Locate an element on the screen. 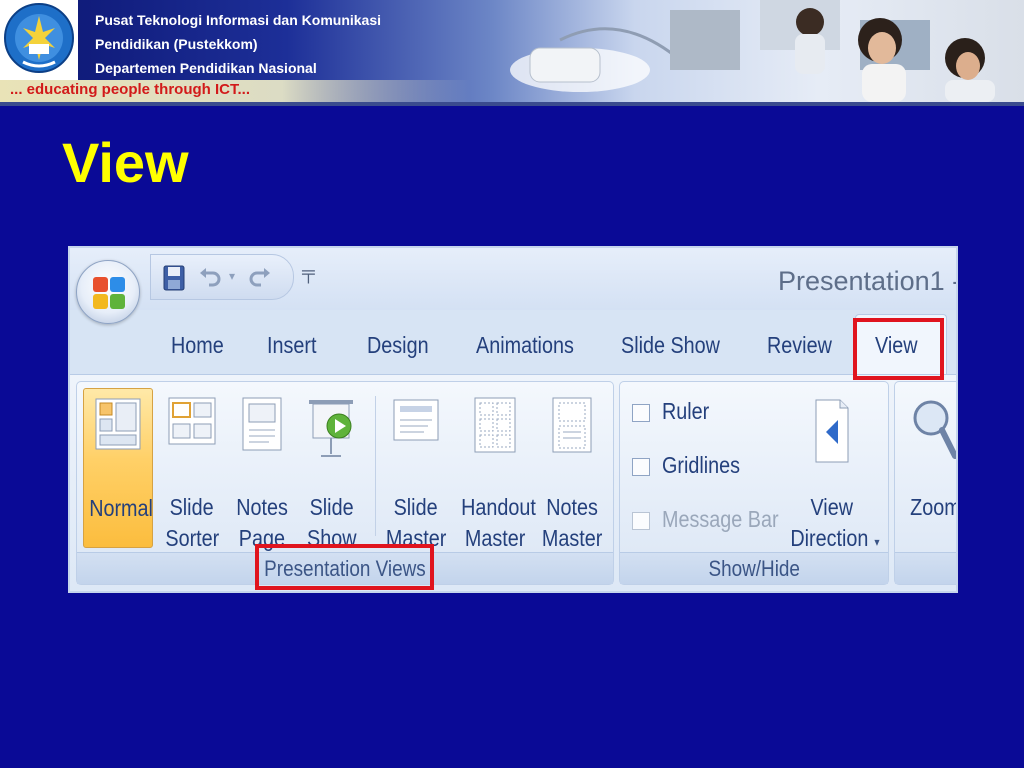  undo-icon is located at coordinates (210, 278).